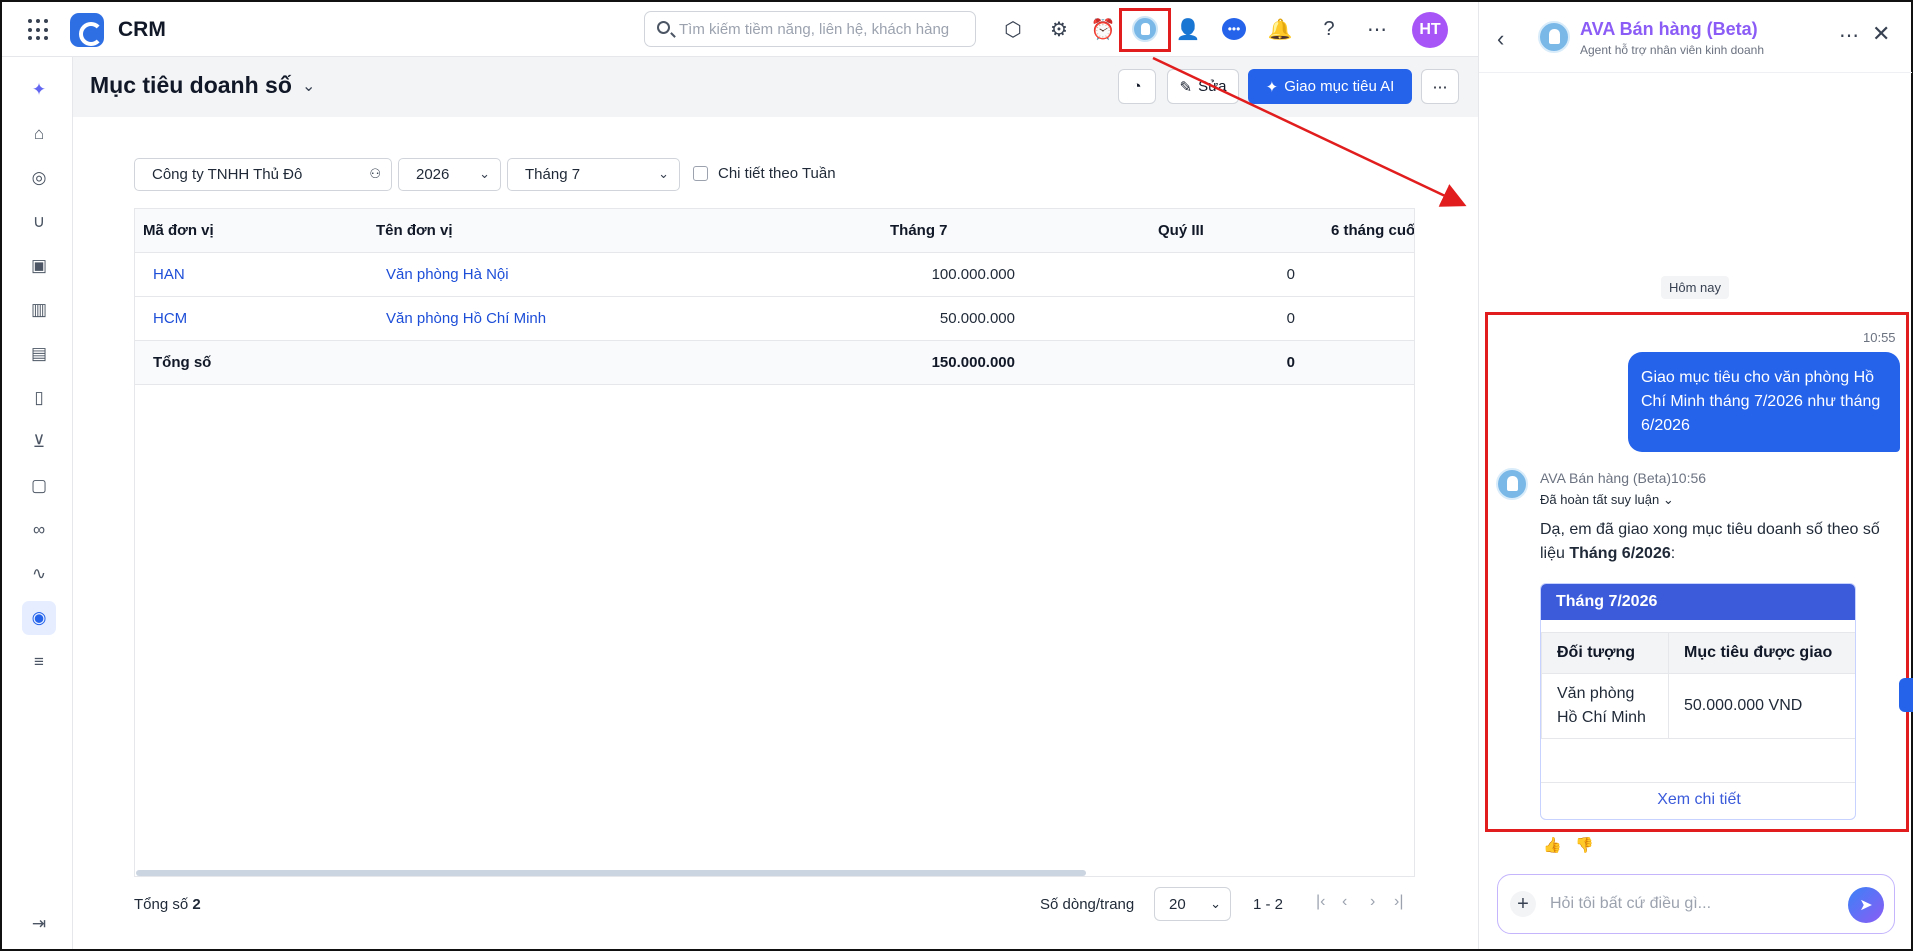 The width and height of the screenshot is (1913, 951). Describe the element at coordinates (39, 90) in the screenshot. I see `ai-sparkle-icon: ✦` at that location.